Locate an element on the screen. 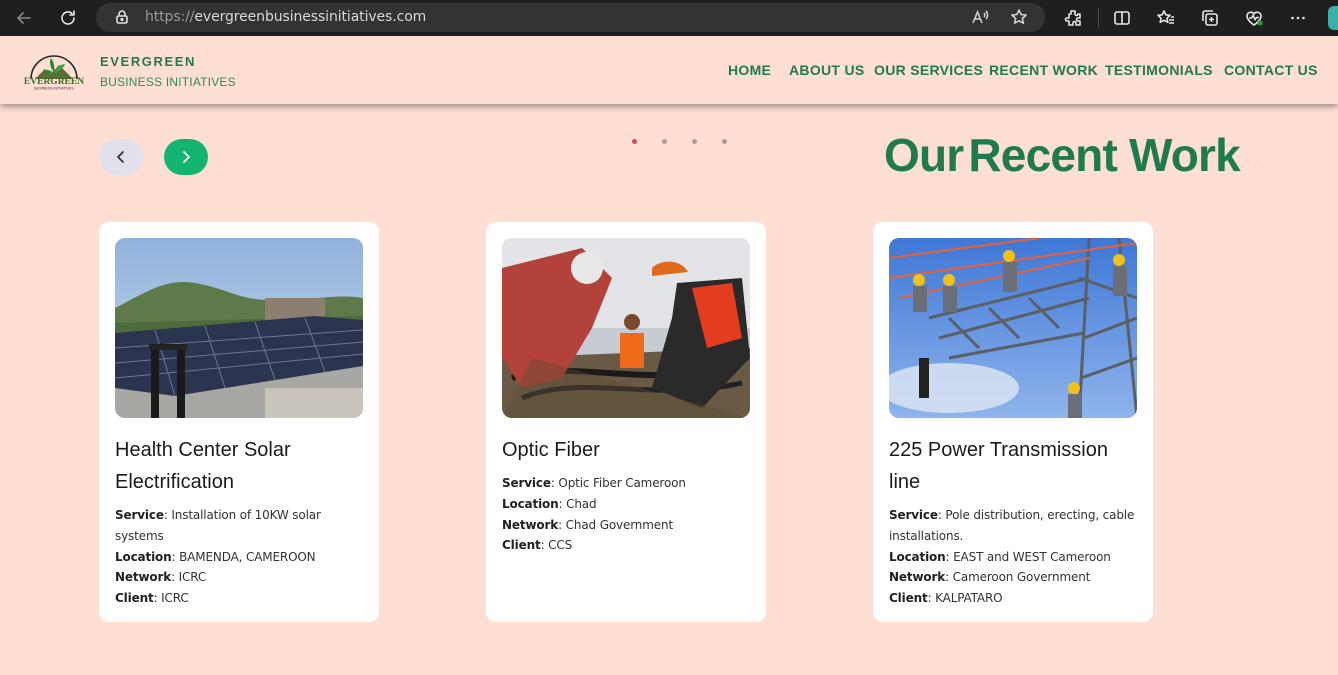 This screenshot has width=1338, height=675. extensions-icon is located at coordinates (1073, 18).